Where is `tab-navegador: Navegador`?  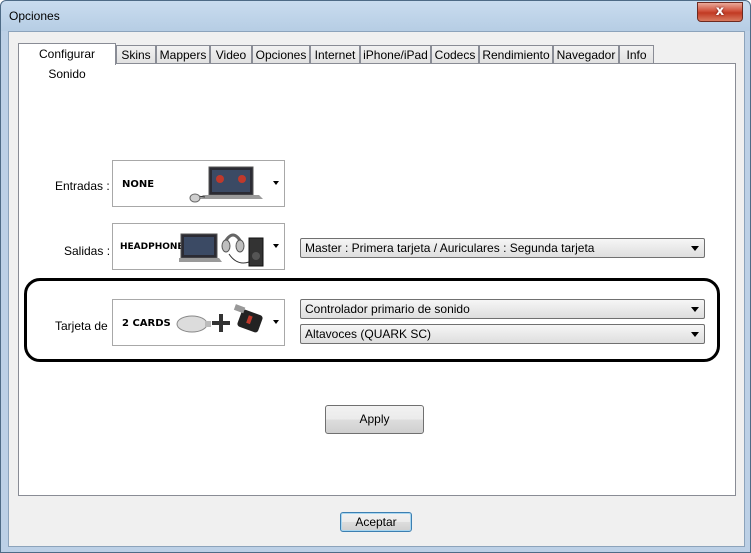
tab-navegador: Navegador is located at coordinates (586, 54).